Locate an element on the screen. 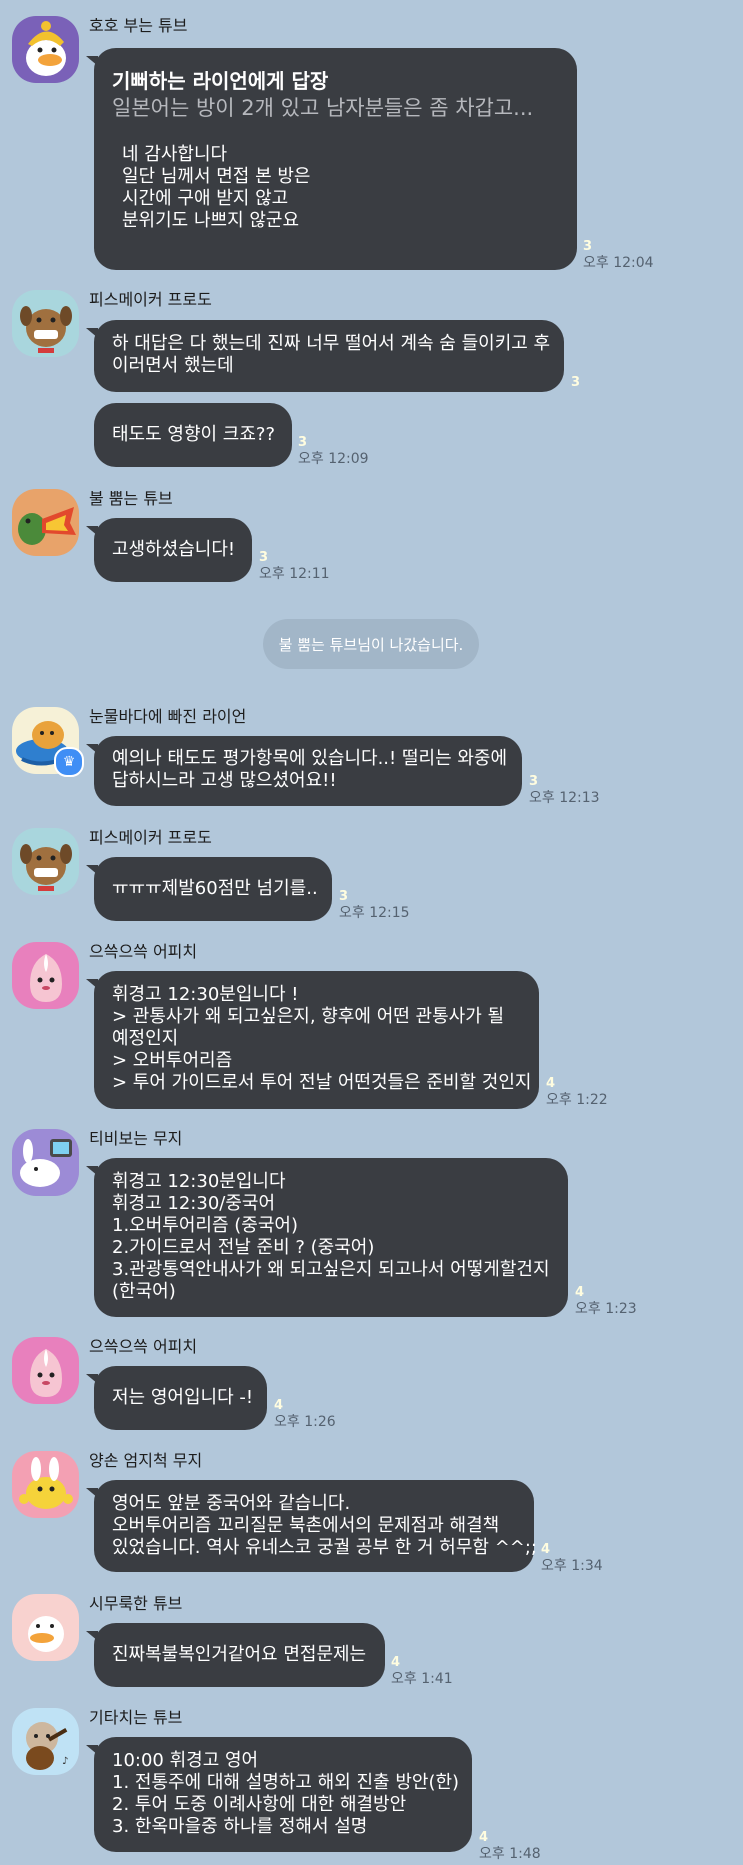  timestamp: 오후 1:26 is located at coordinates (305, 1422).